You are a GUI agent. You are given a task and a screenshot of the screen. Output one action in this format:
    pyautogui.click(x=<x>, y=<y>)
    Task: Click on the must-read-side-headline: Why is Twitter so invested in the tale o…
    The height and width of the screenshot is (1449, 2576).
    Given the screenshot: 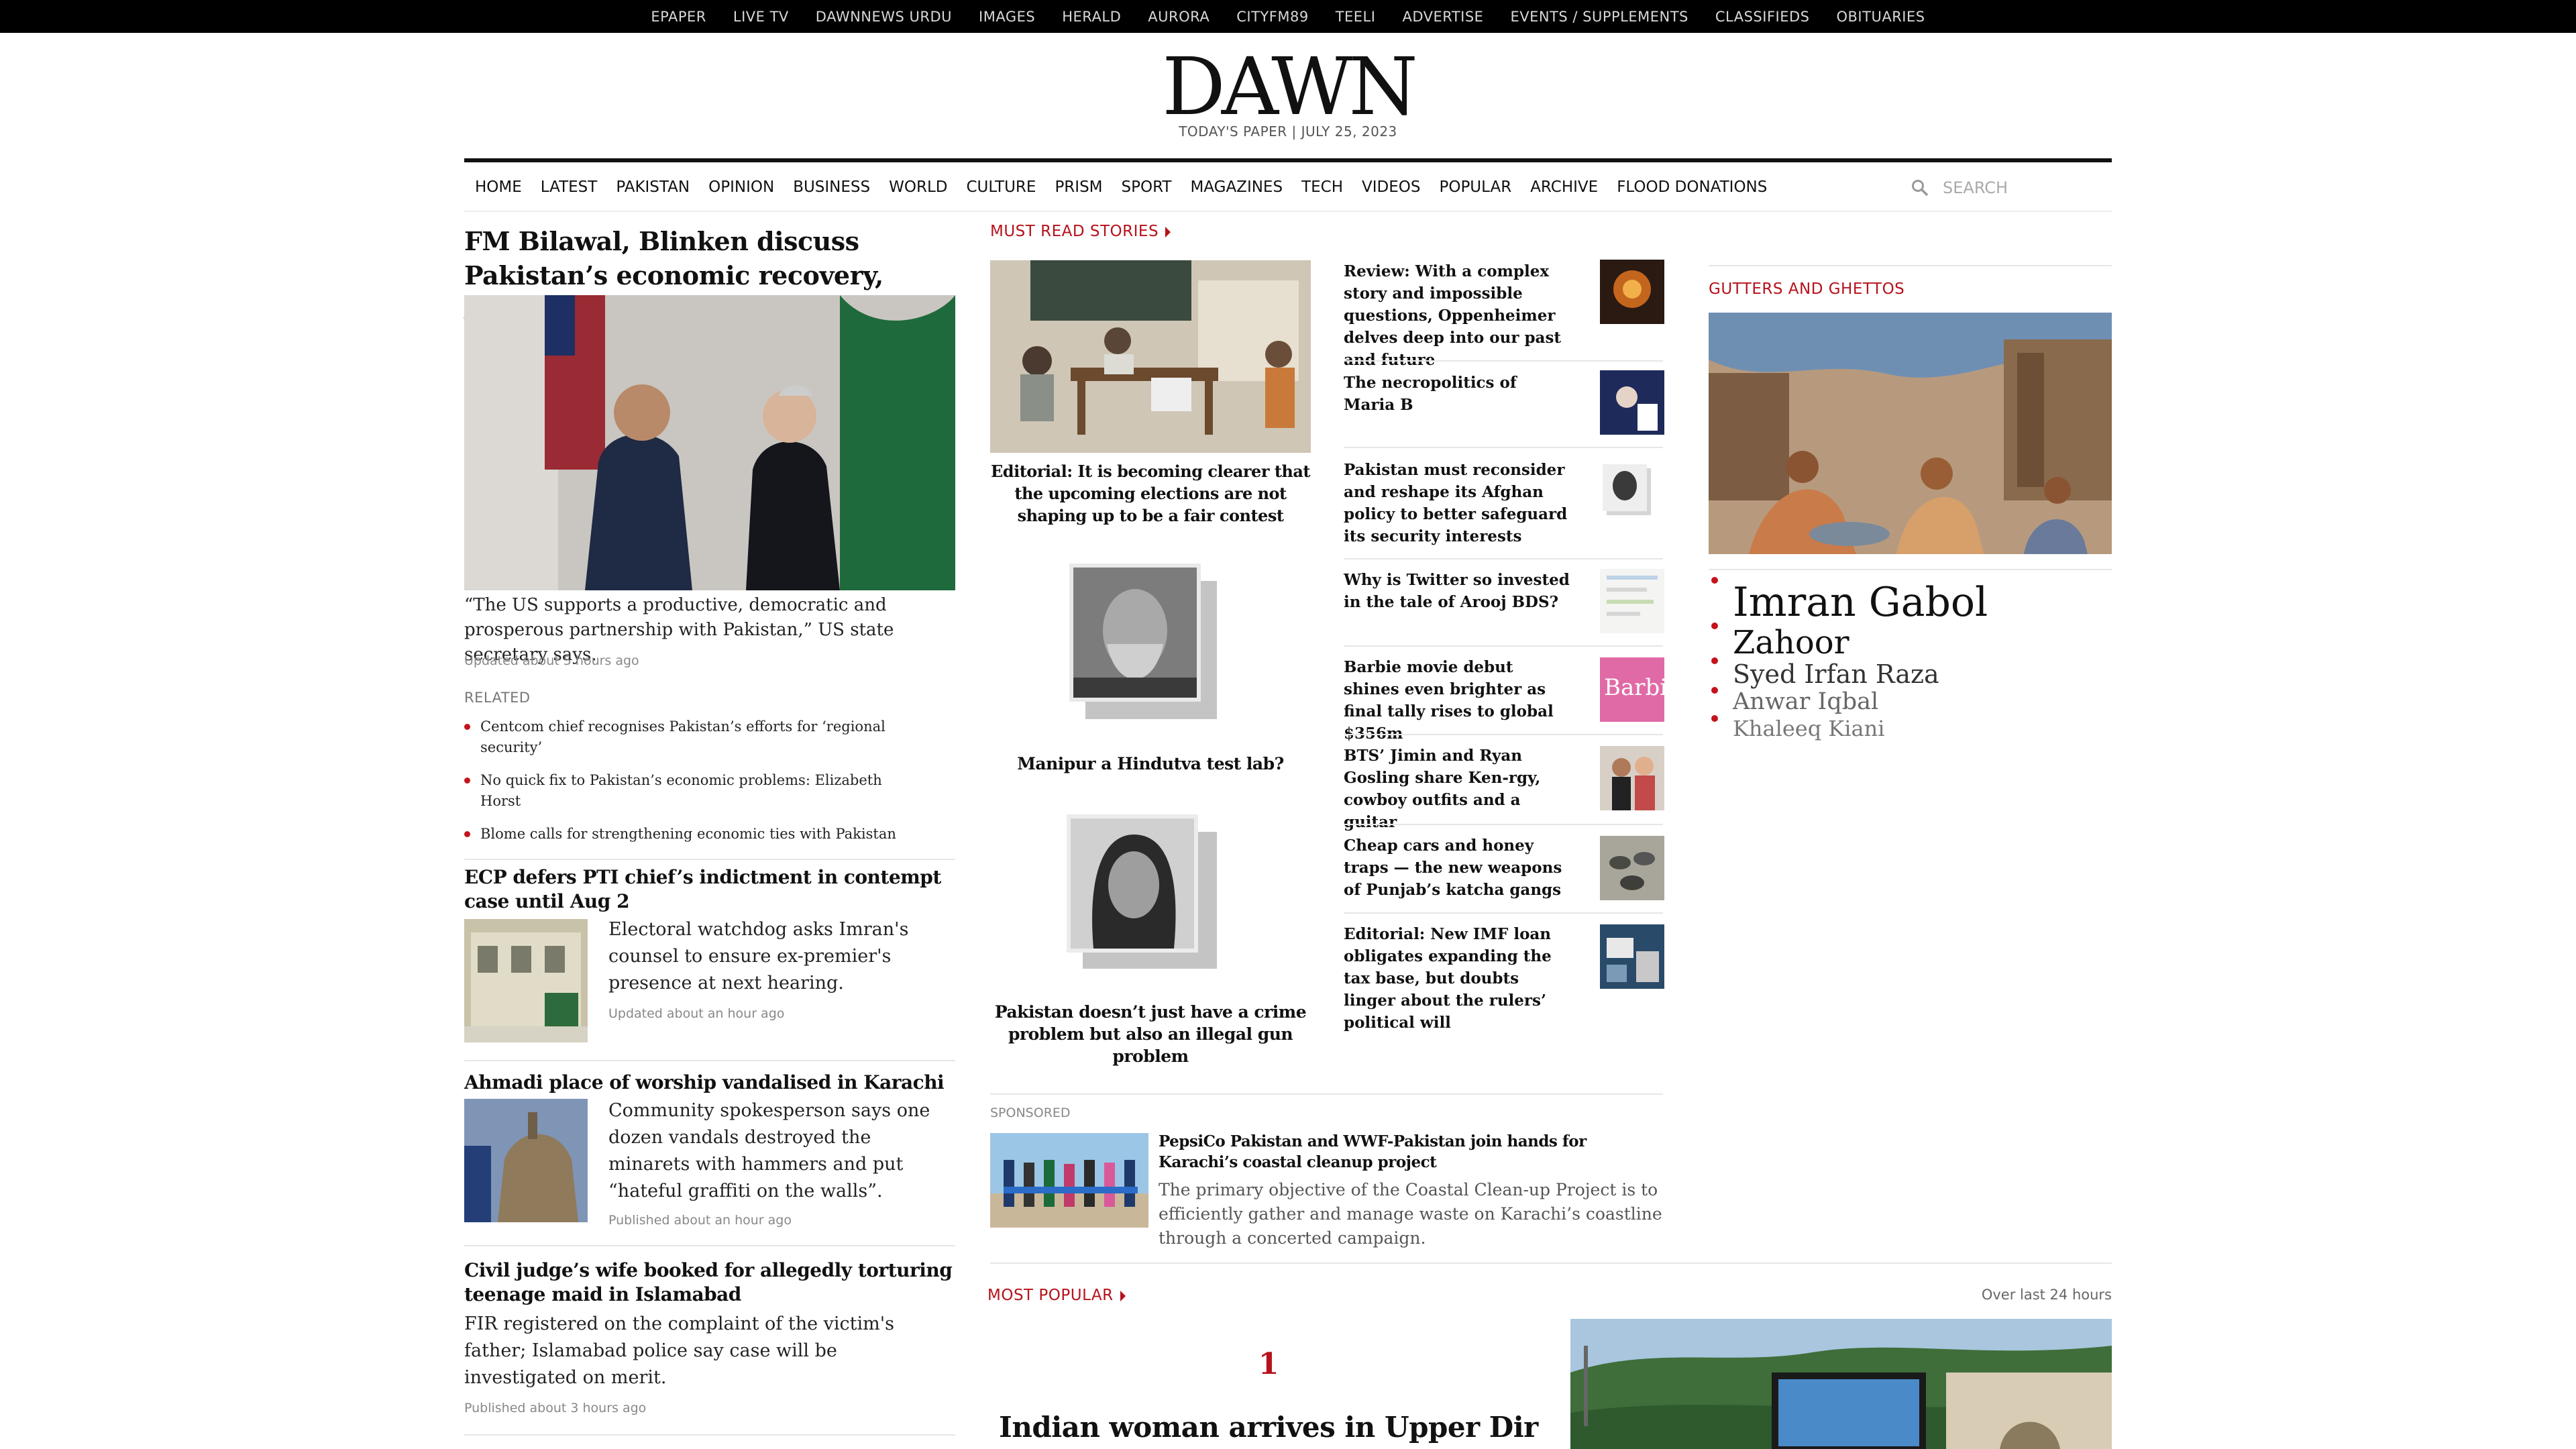 What is the action you would take?
    pyautogui.click(x=1458, y=591)
    